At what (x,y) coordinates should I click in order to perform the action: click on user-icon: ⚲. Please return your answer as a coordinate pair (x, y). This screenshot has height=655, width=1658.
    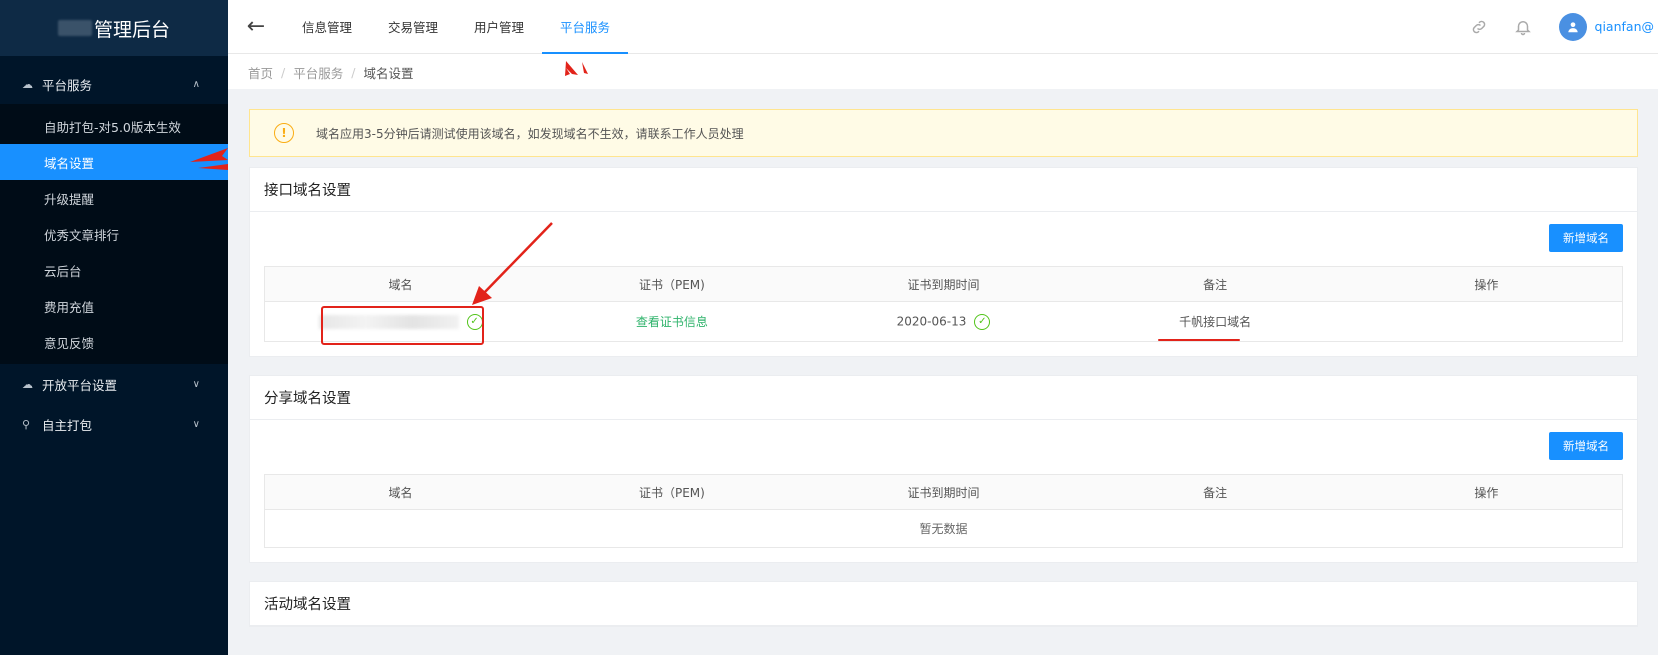
    Looking at the image, I should click on (26, 424).